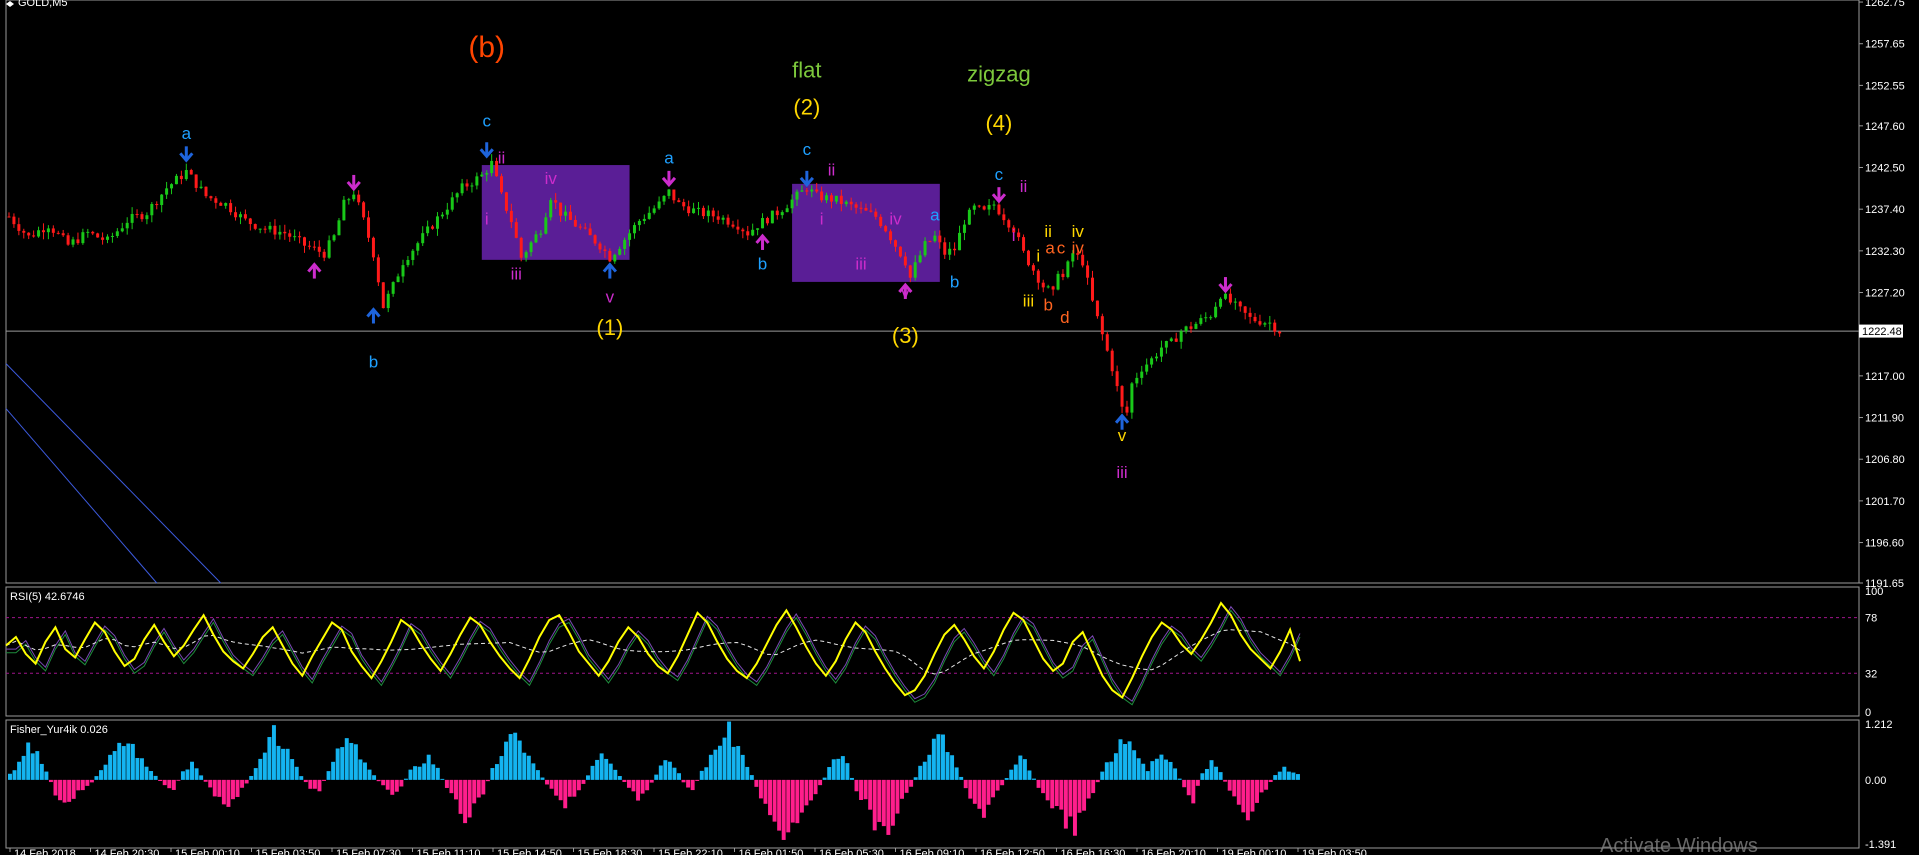 The image size is (1919, 855). I want to click on wave-label: (4), so click(998, 123).